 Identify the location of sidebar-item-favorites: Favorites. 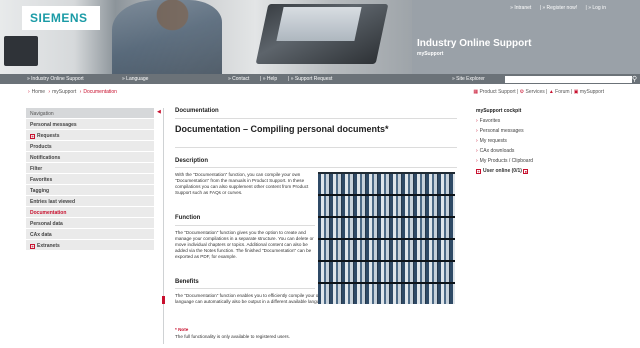
(90, 179).